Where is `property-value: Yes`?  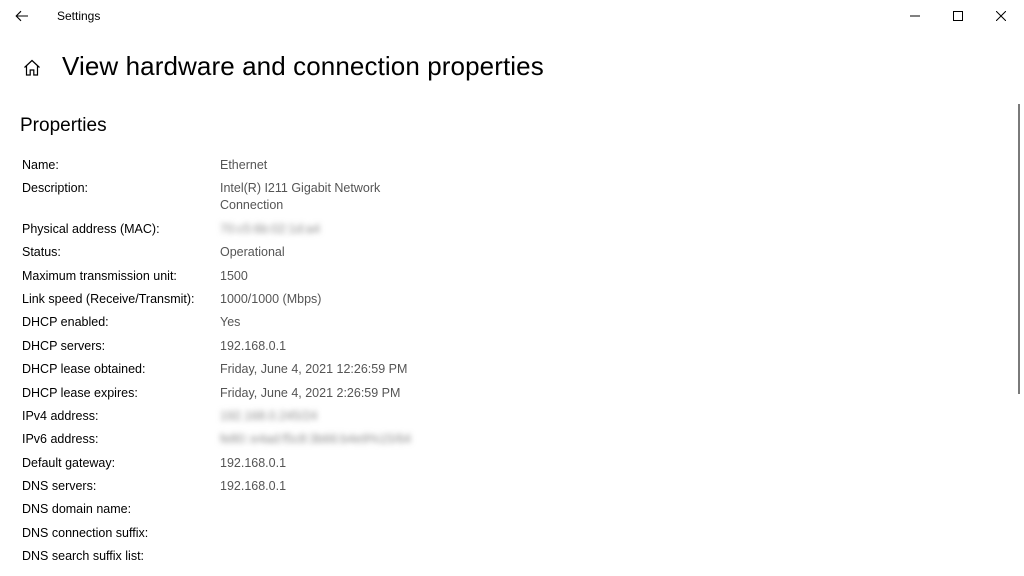 property-value: Yes is located at coordinates (320, 322).